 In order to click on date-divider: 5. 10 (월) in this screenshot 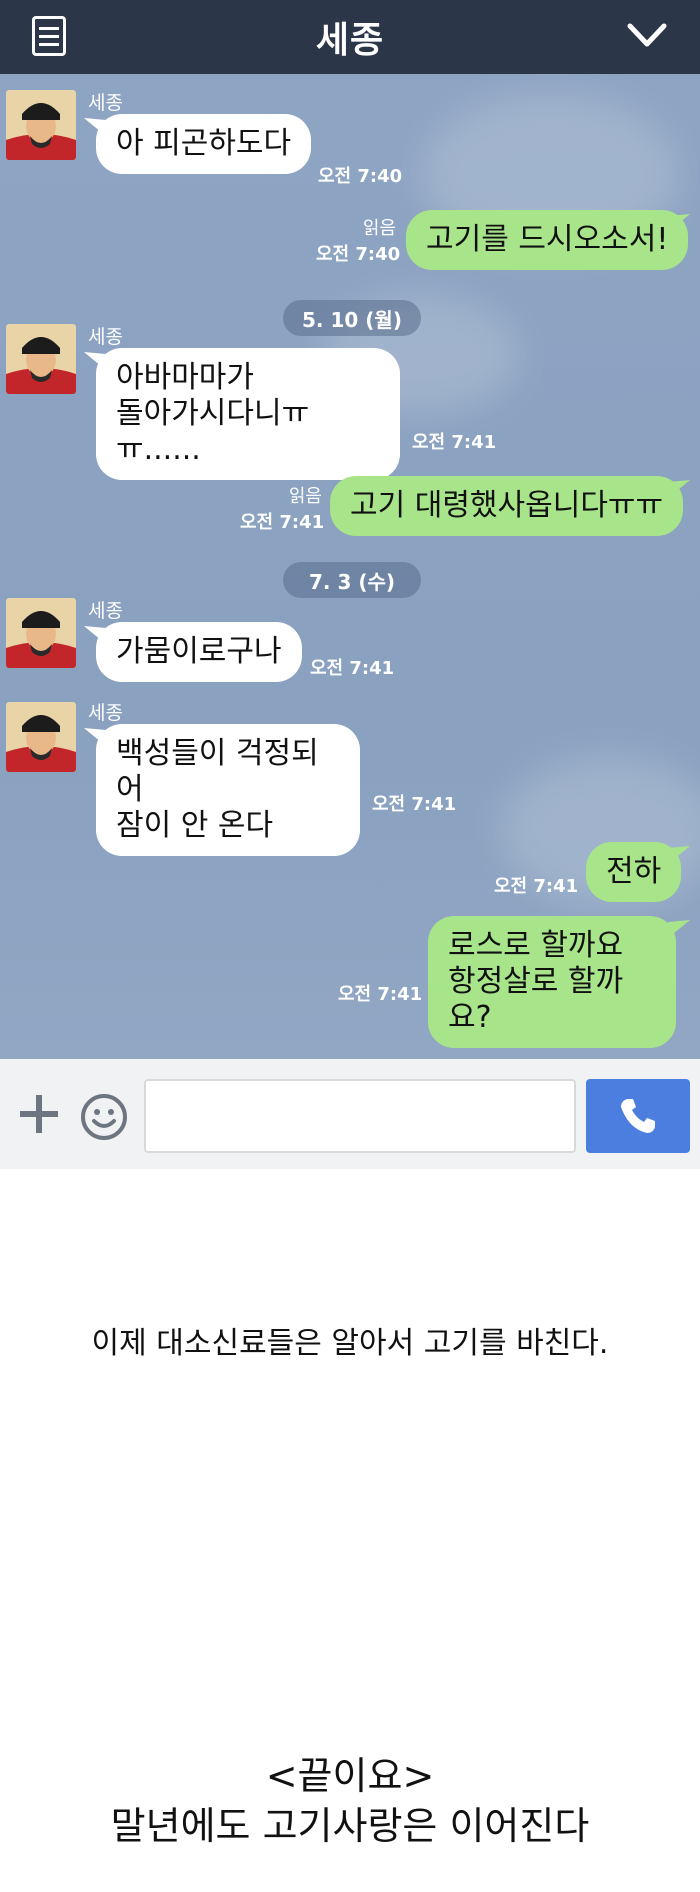, I will do `click(352, 318)`.